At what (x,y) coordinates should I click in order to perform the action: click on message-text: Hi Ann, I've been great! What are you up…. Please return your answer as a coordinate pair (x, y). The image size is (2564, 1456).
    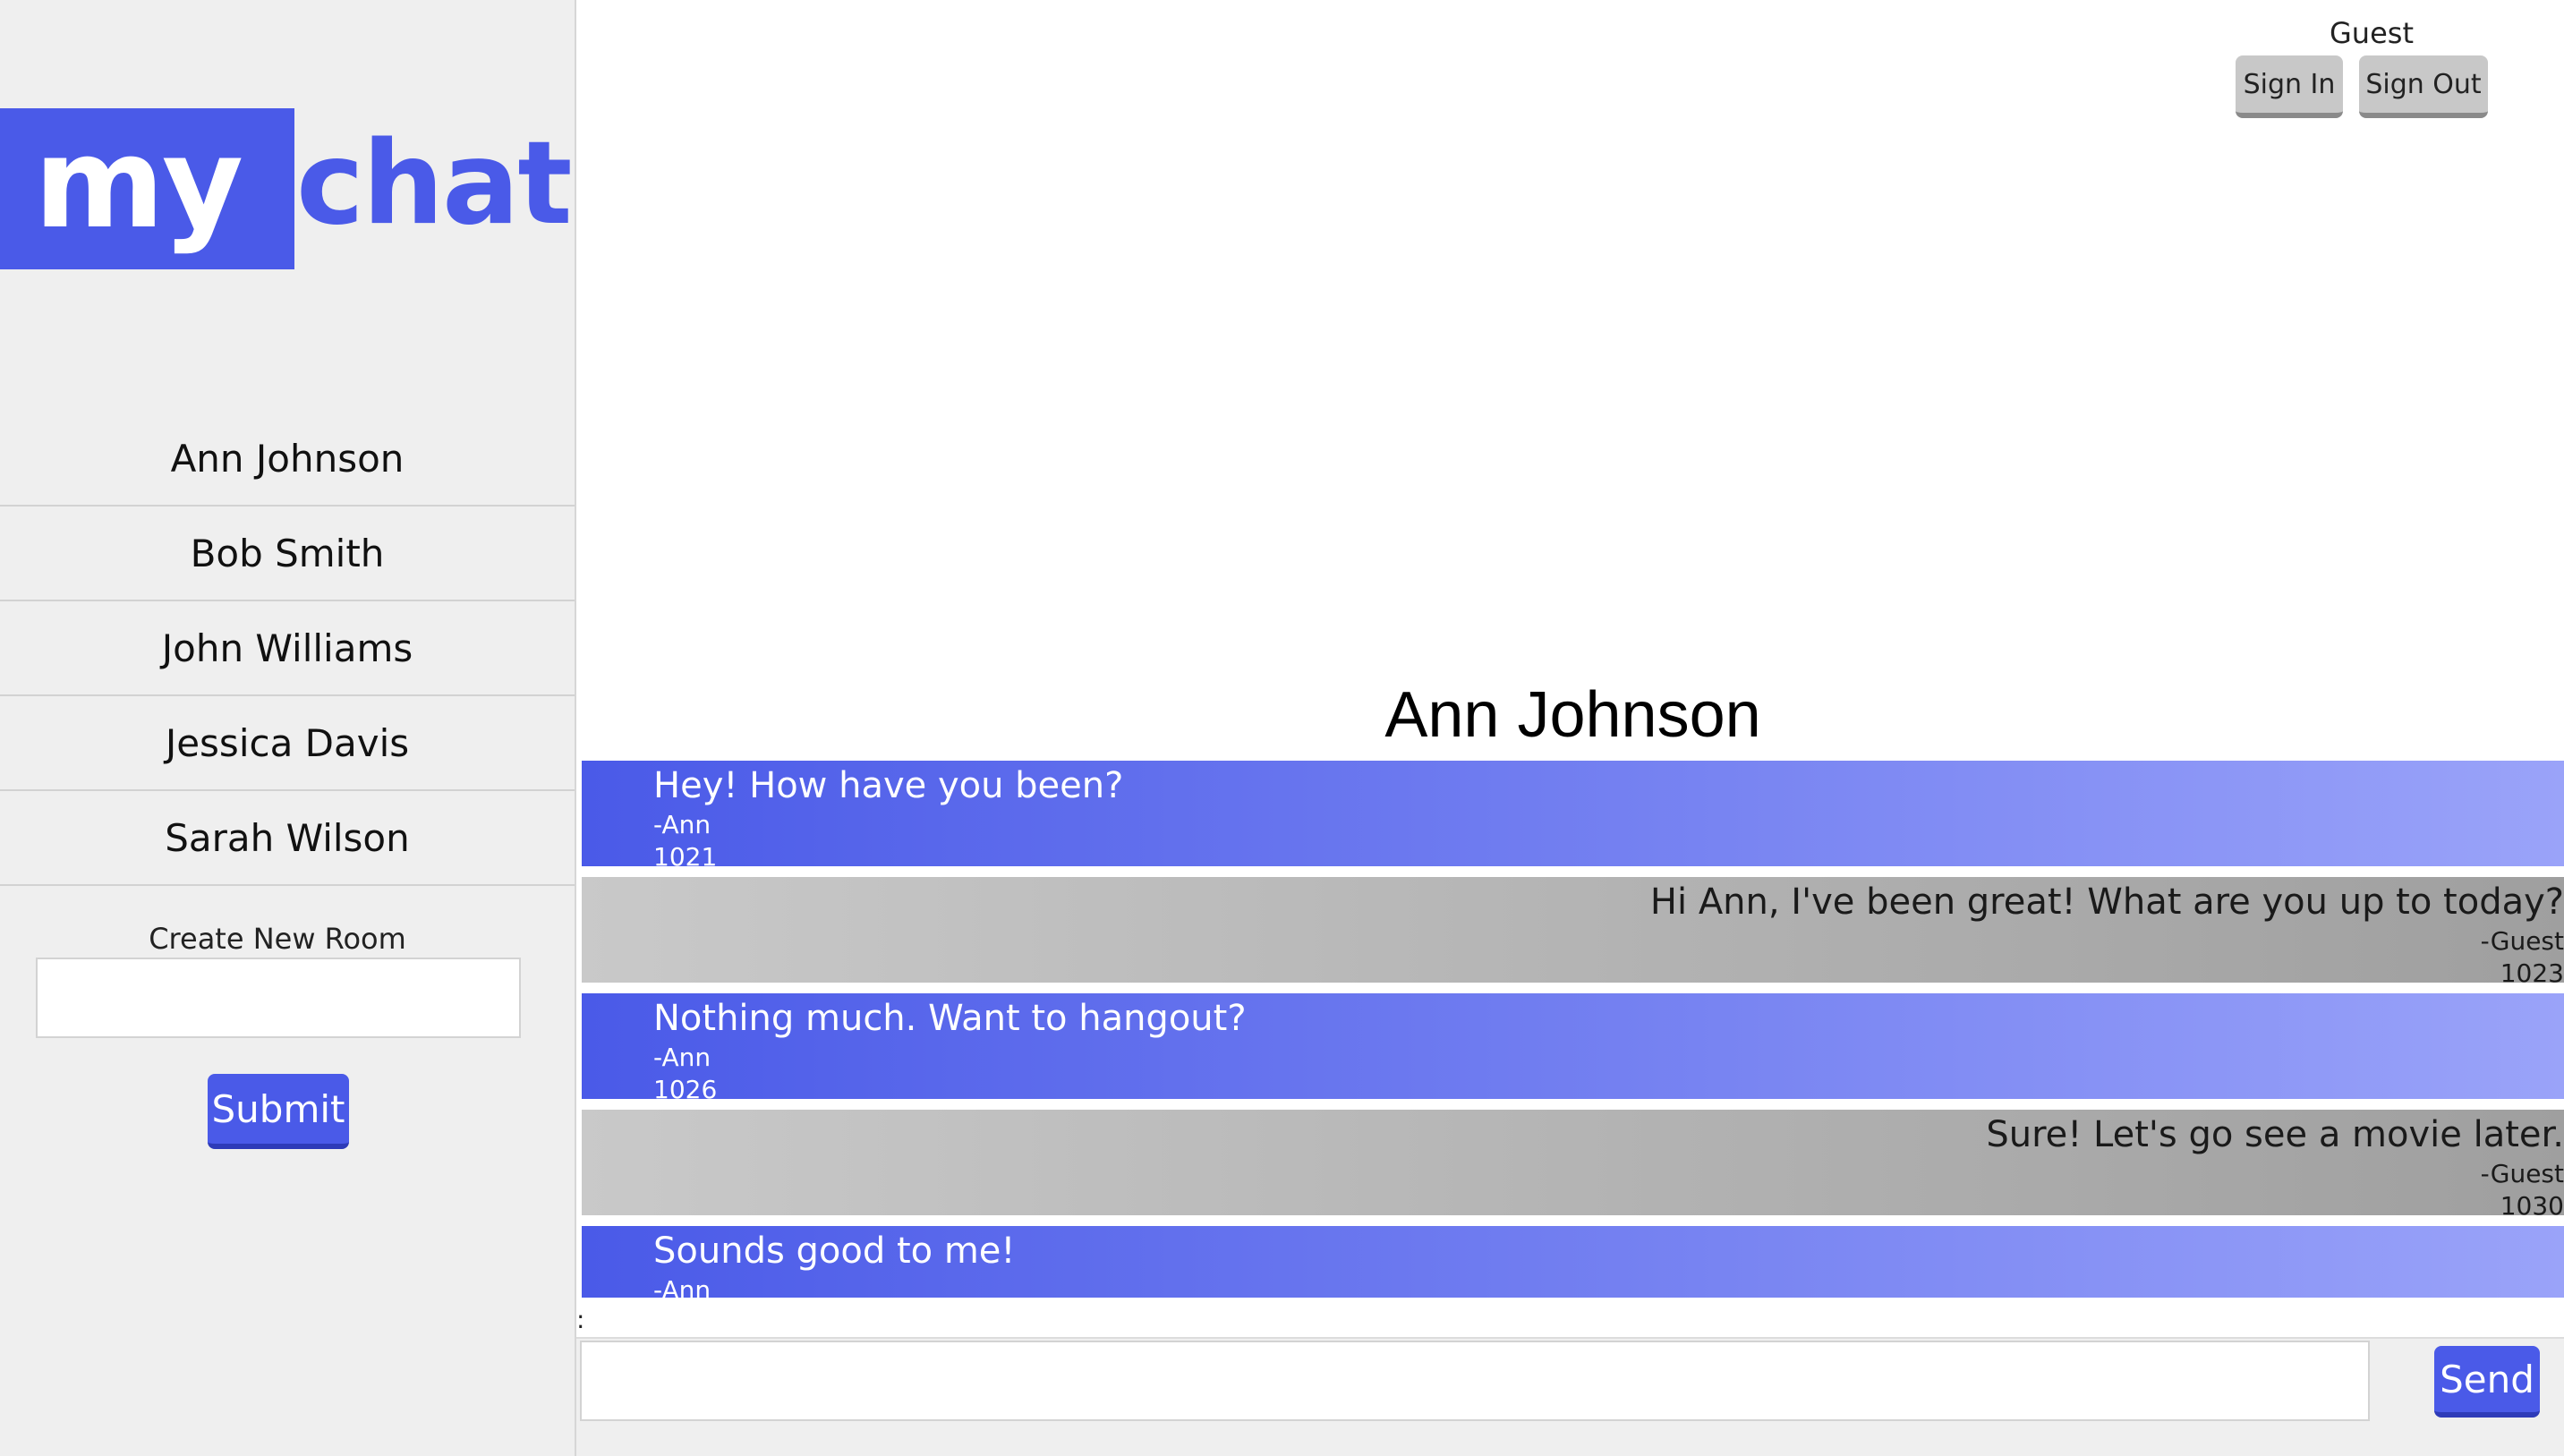
    Looking at the image, I should click on (2107, 902).